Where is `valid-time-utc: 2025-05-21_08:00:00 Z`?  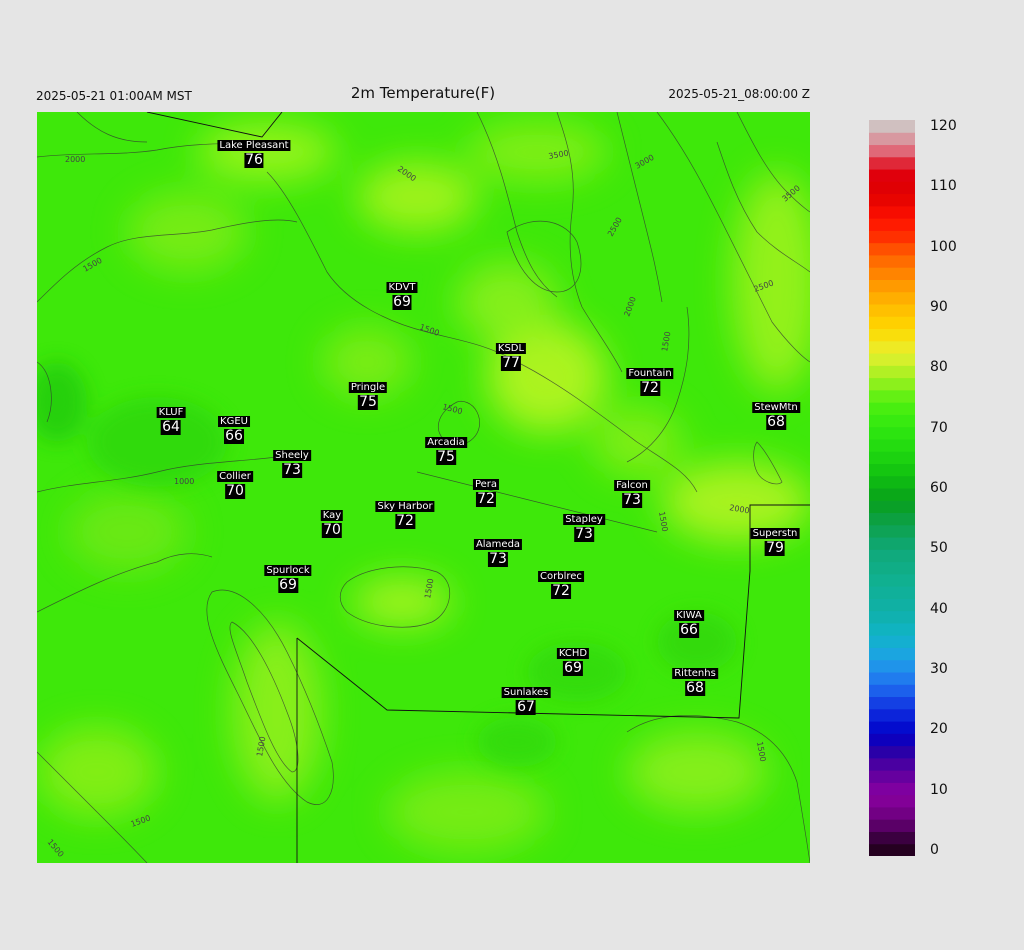 valid-time-utc: 2025-05-21_08:00:00 Z is located at coordinates (739, 94).